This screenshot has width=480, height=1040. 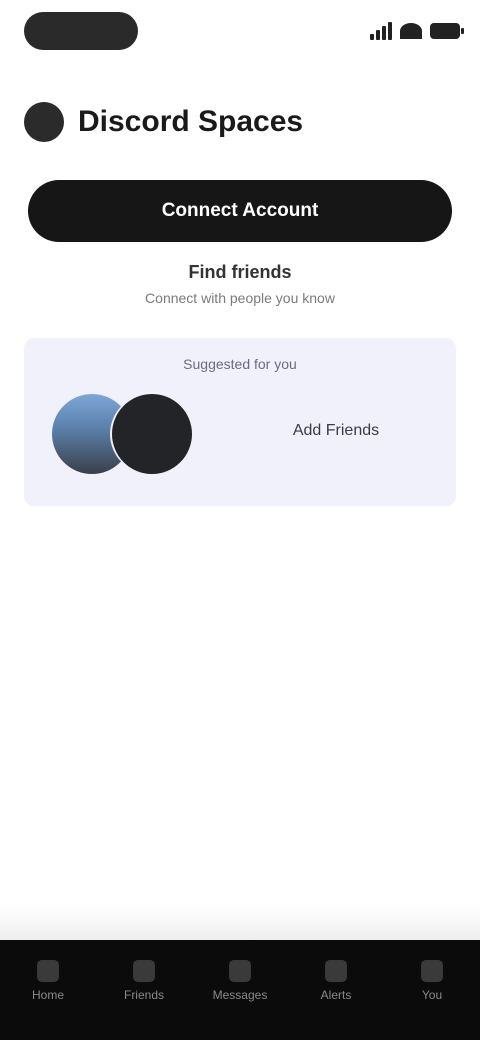 What do you see at coordinates (143, 995) in the screenshot?
I see `nav-label: Friends` at bounding box center [143, 995].